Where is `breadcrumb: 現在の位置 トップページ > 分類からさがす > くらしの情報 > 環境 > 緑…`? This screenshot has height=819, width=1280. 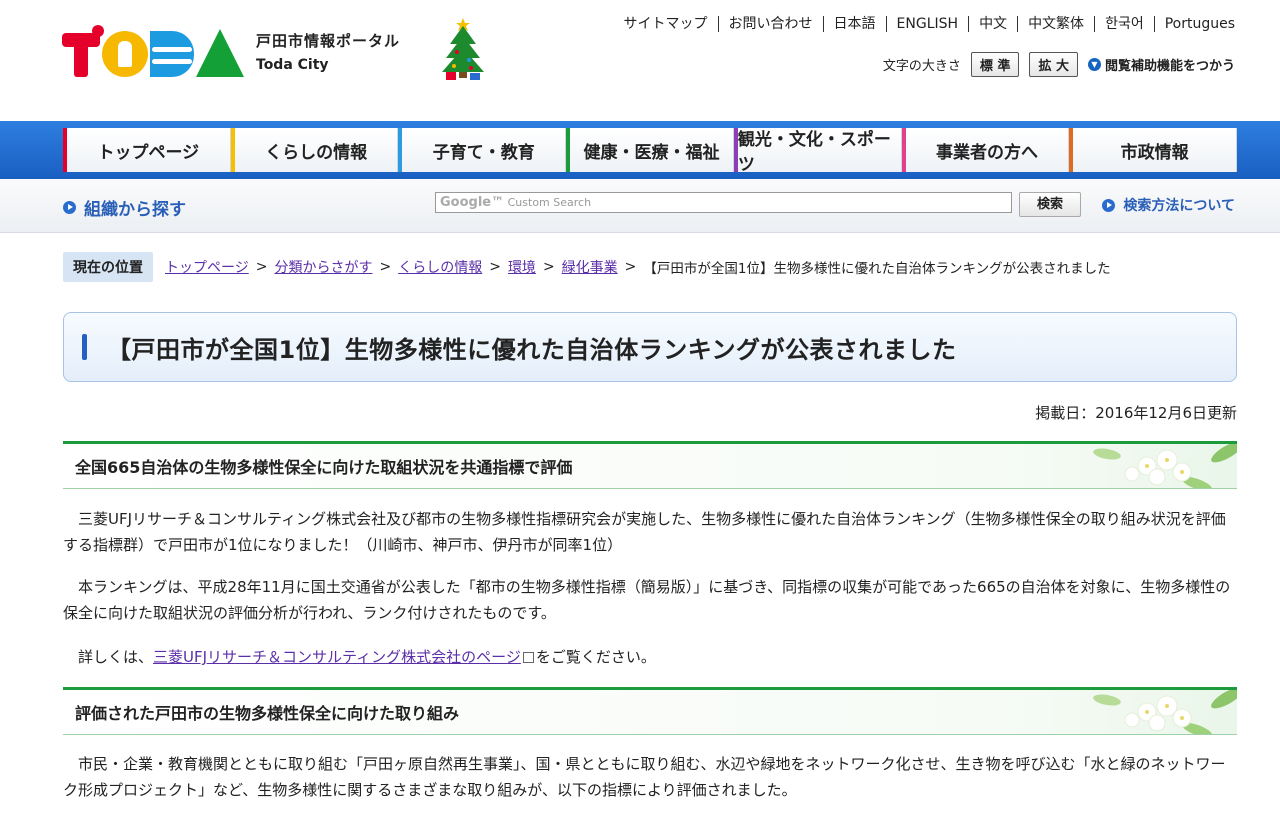 breadcrumb: 現在の位置 トップページ > 分類からさがす > くらしの情報 > 環境 > 緑… is located at coordinates (587, 267).